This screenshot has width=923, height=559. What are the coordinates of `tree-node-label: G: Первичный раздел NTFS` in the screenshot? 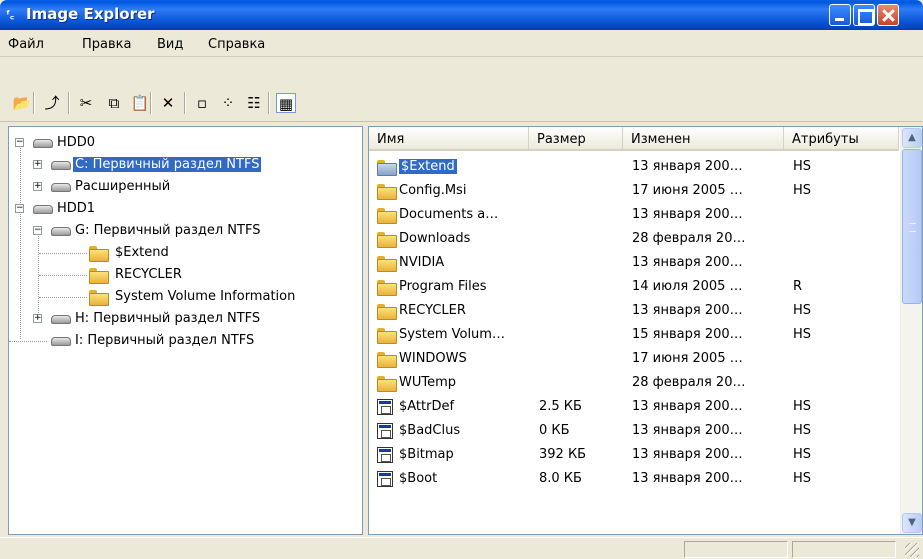 It's located at (168, 230).